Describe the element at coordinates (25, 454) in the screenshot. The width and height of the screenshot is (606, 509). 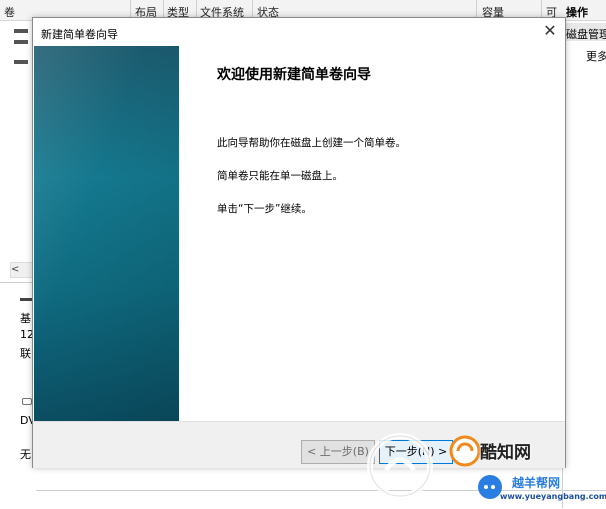
I see `dvd-status: 无` at that location.